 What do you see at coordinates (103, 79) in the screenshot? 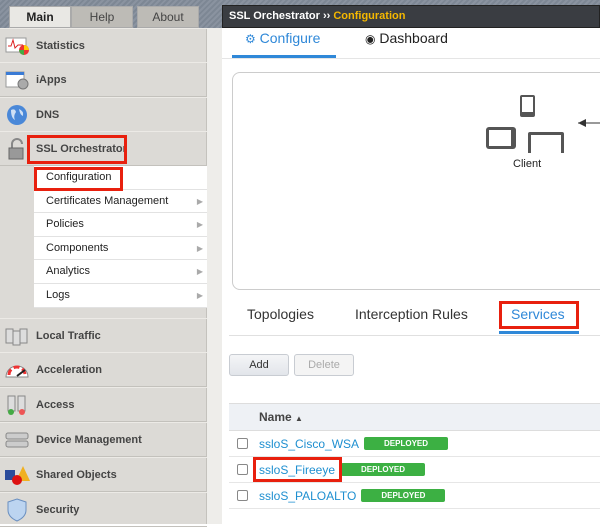
I see `sidebar-item-iapps: iApps` at bounding box center [103, 79].